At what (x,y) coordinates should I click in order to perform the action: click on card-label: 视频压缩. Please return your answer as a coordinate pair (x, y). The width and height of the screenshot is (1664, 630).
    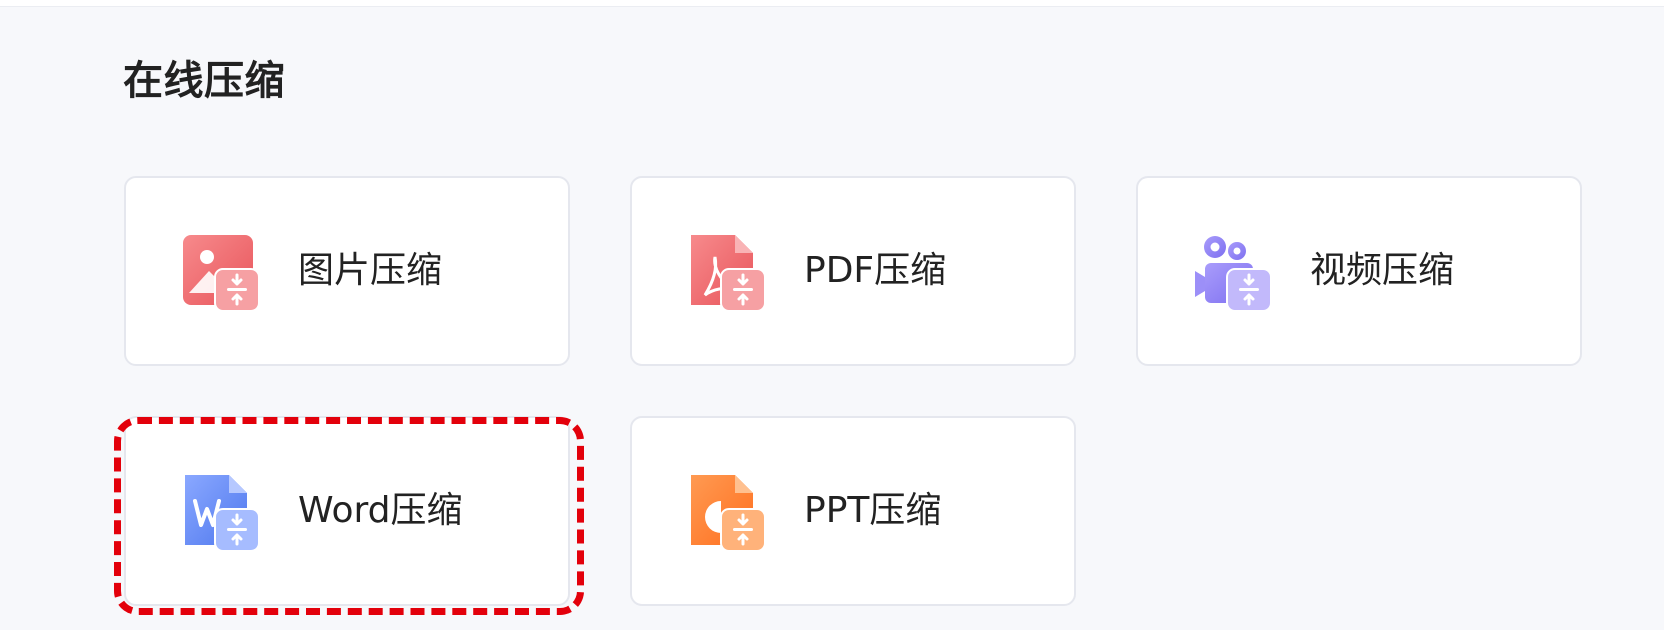
    Looking at the image, I should click on (1382, 270).